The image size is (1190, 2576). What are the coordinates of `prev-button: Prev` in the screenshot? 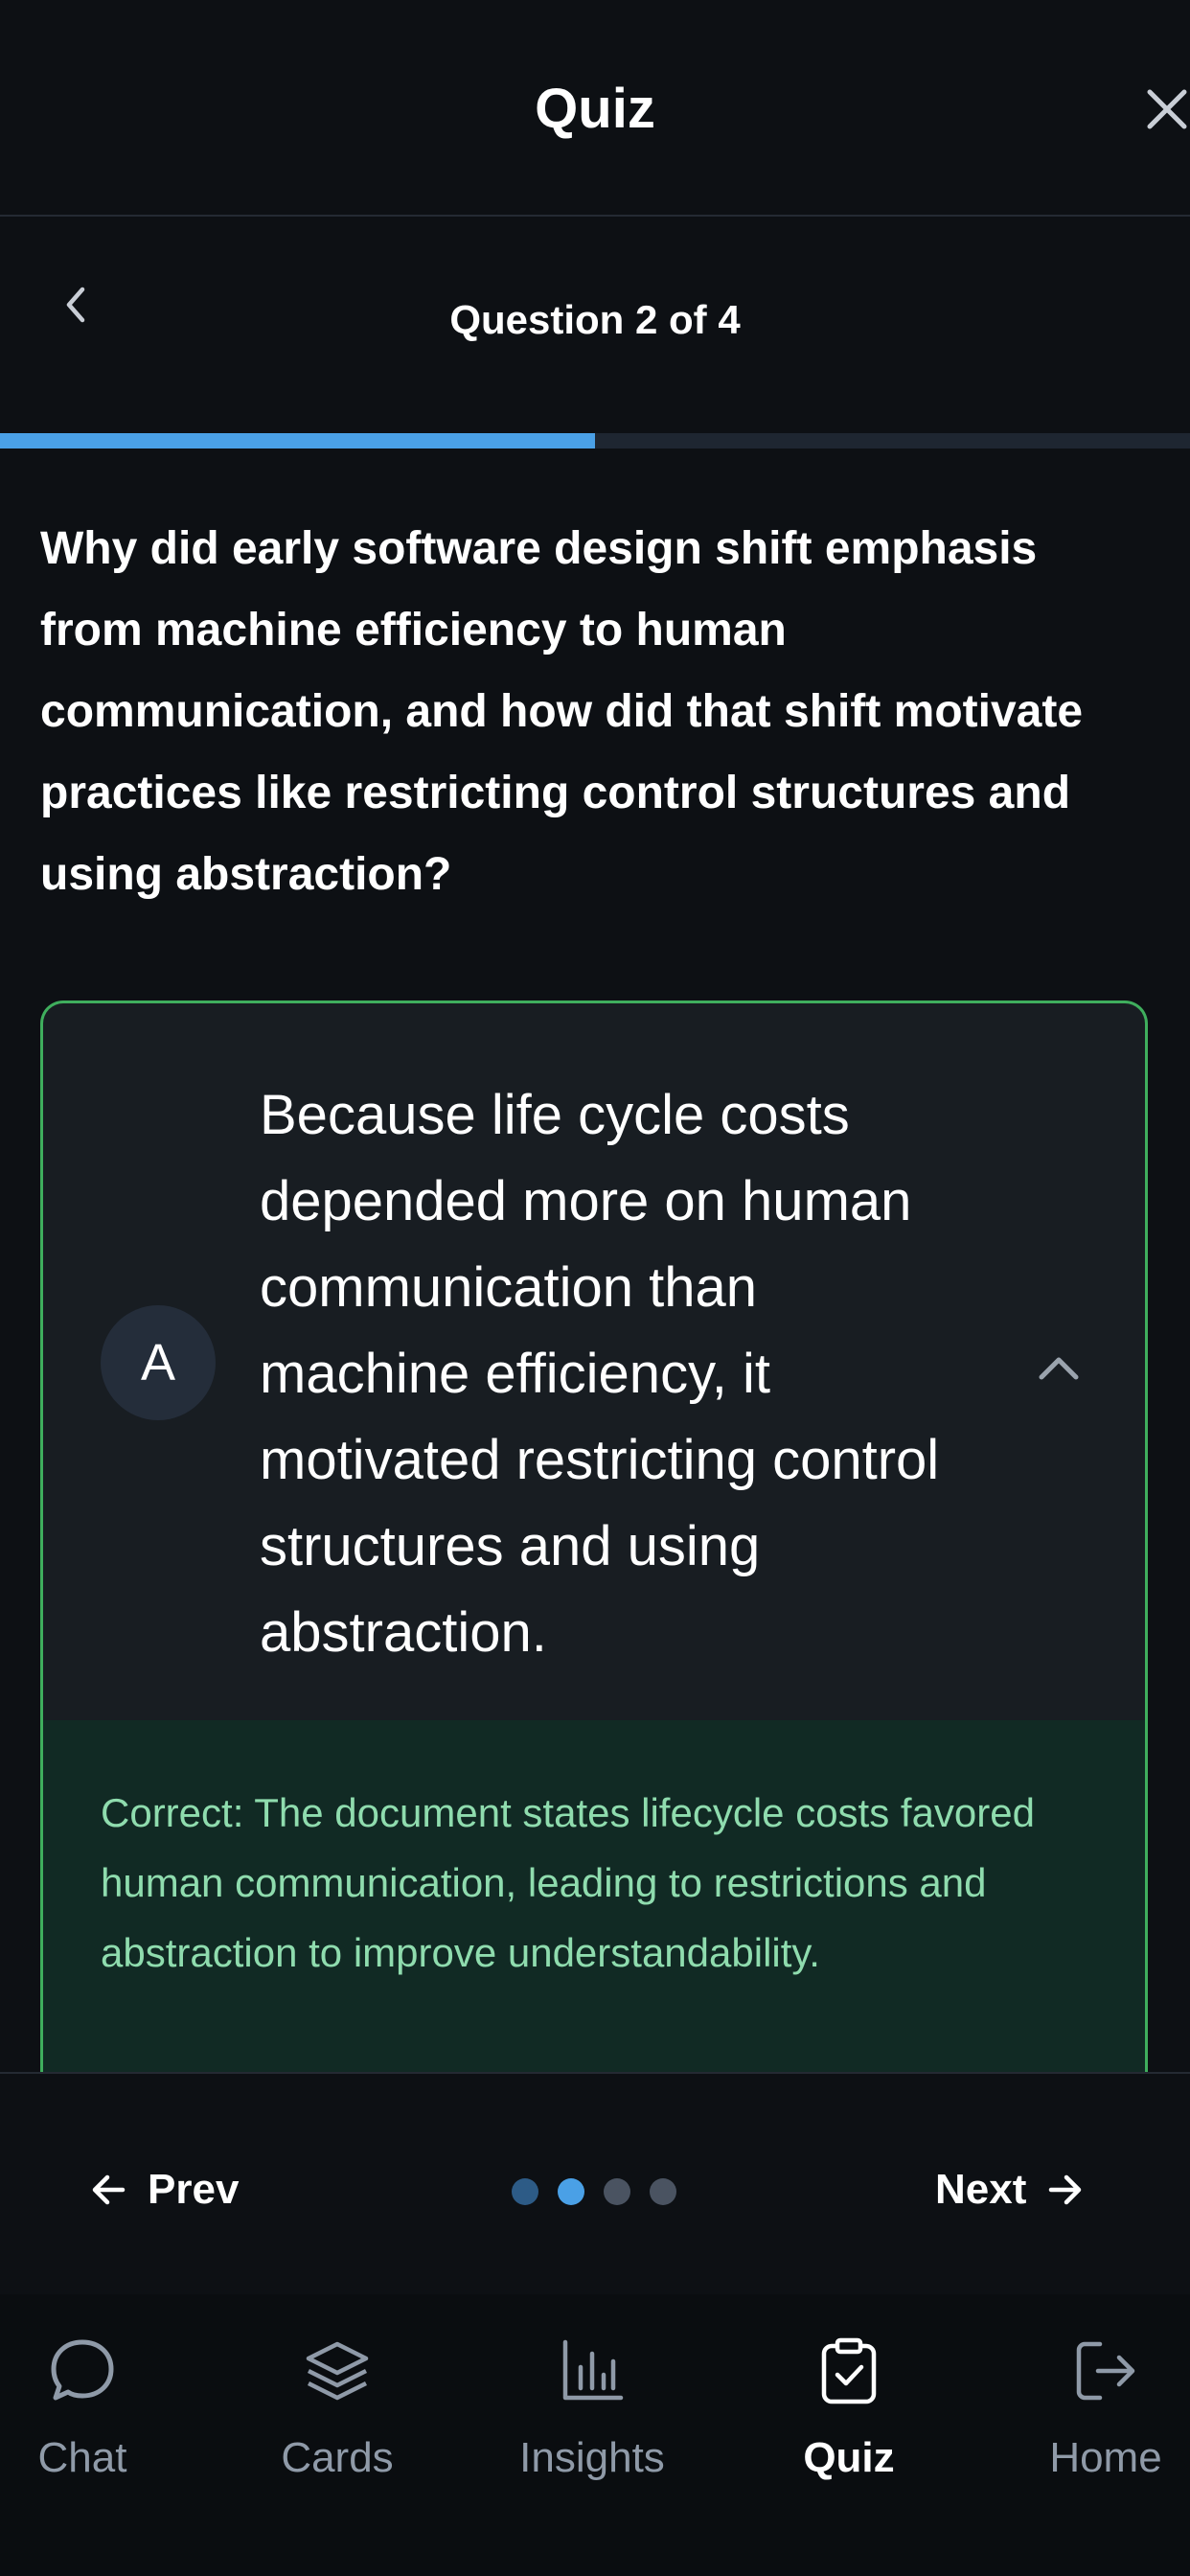 It's located at (163, 2189).